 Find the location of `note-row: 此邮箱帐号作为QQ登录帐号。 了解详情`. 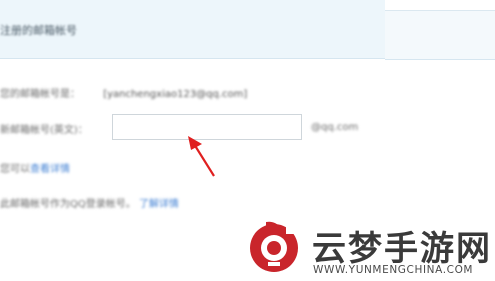

note-row: 此邮箱帐号作为QQ登录帐号。 了解详情 is located at coordinates (89, 202).